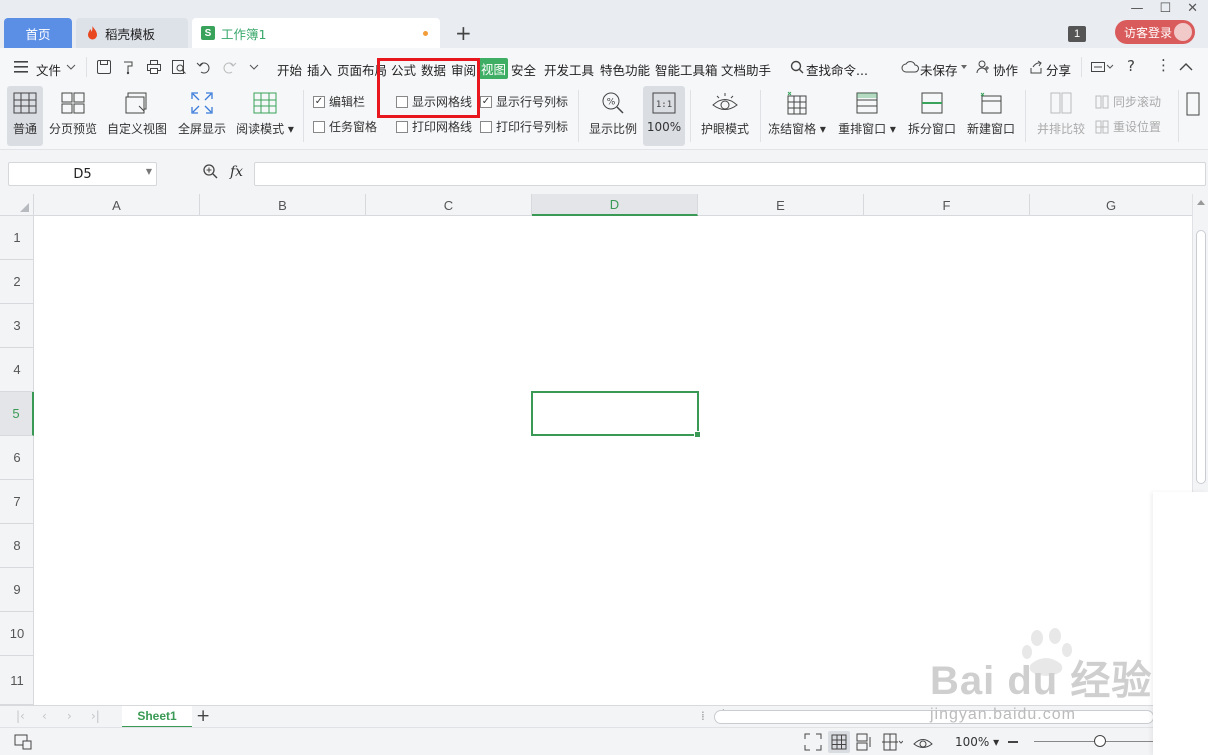 This screenshot has height=755, width=1208. What do you see at coordinates (939, 69) in the screenshot?
I see `unsaved-status: 未保存` at bounding box center [939, 69].